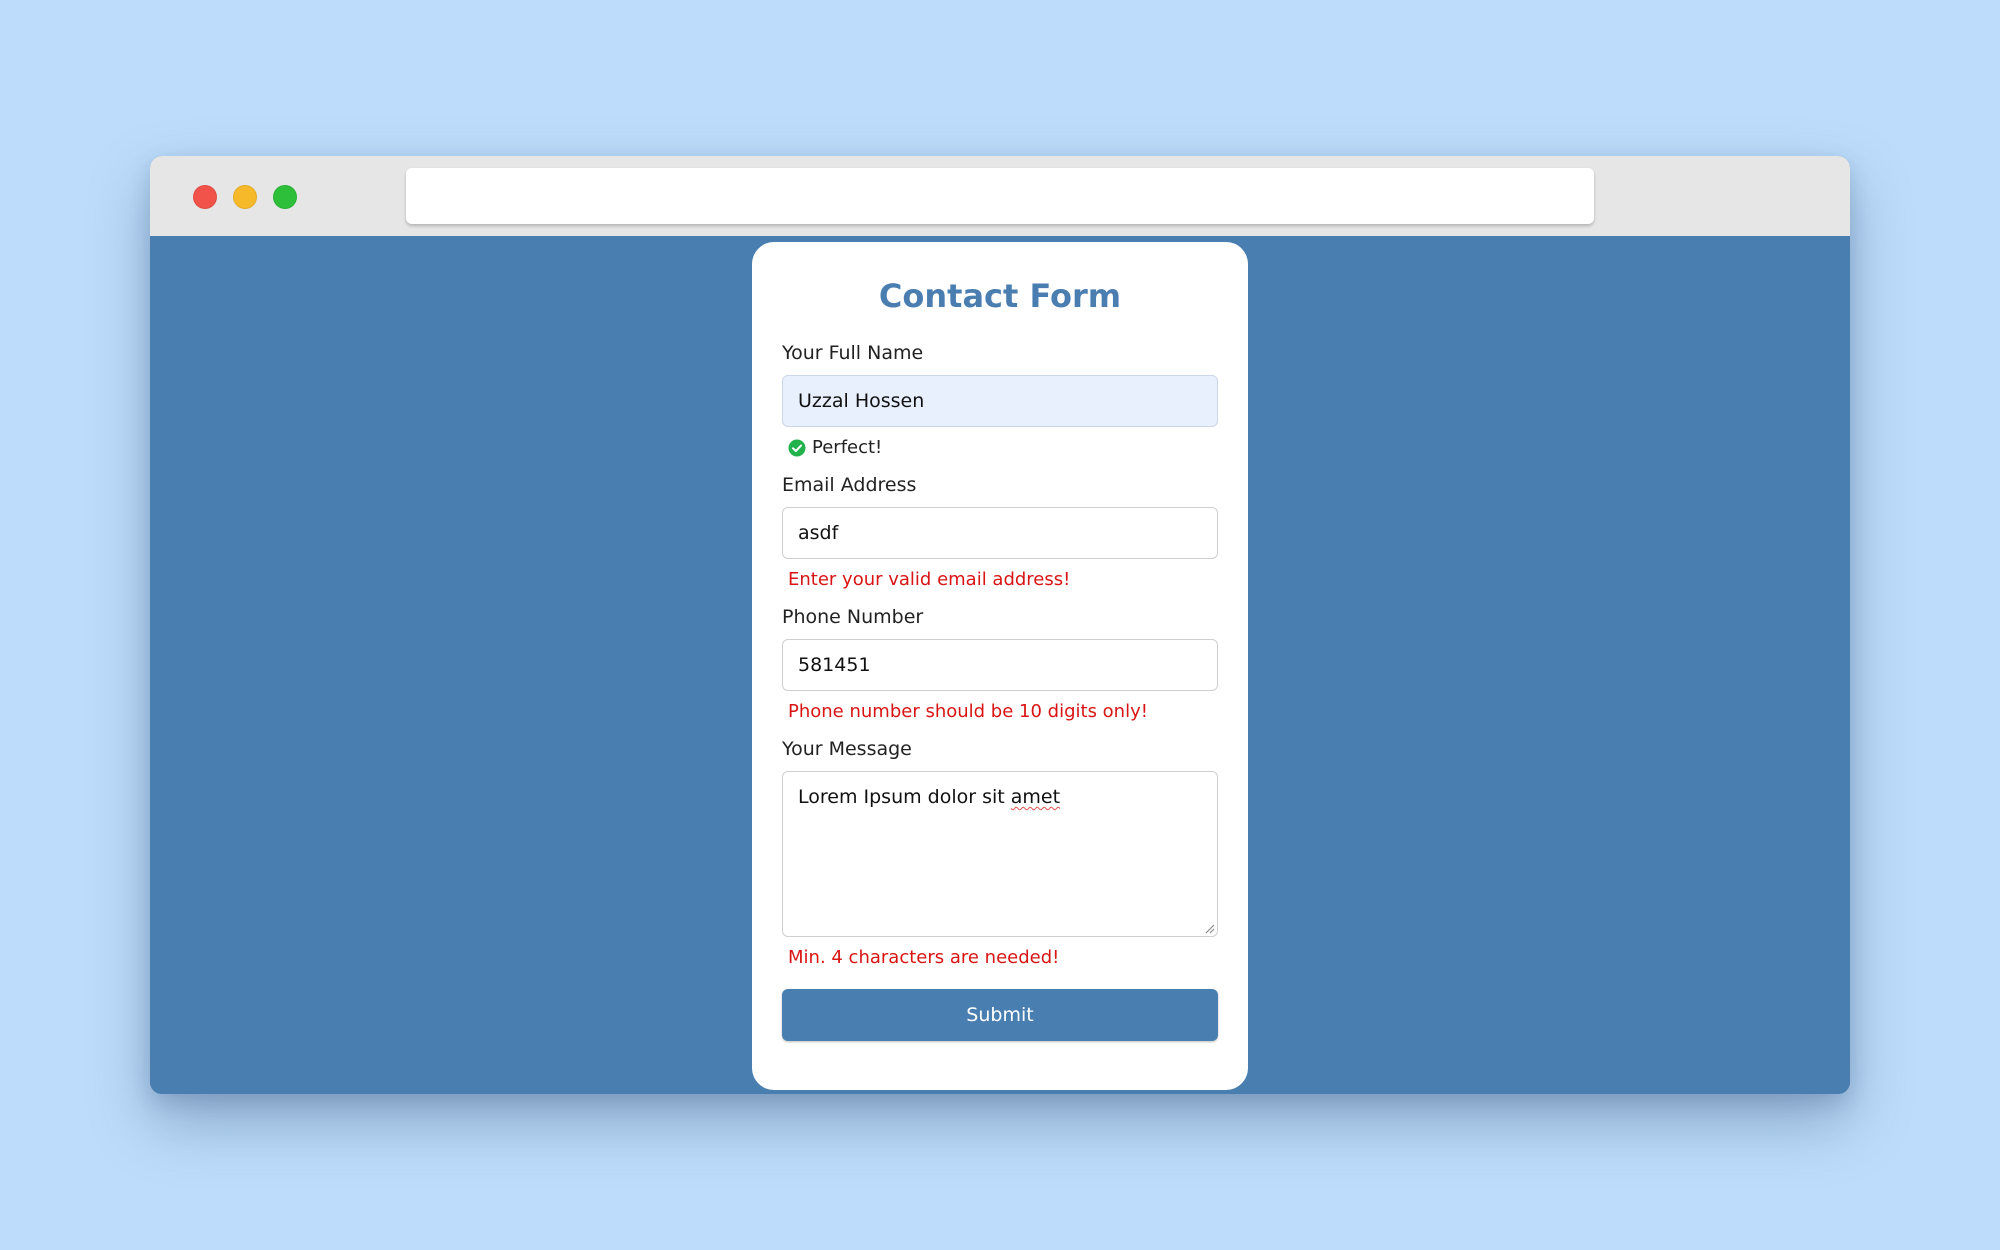 The height and width of the screenshot is (1250, 2000). What do you see at coordinates (205, 197) in the screenshot?
I see `window-close-button` at bounding box center [205, 197].